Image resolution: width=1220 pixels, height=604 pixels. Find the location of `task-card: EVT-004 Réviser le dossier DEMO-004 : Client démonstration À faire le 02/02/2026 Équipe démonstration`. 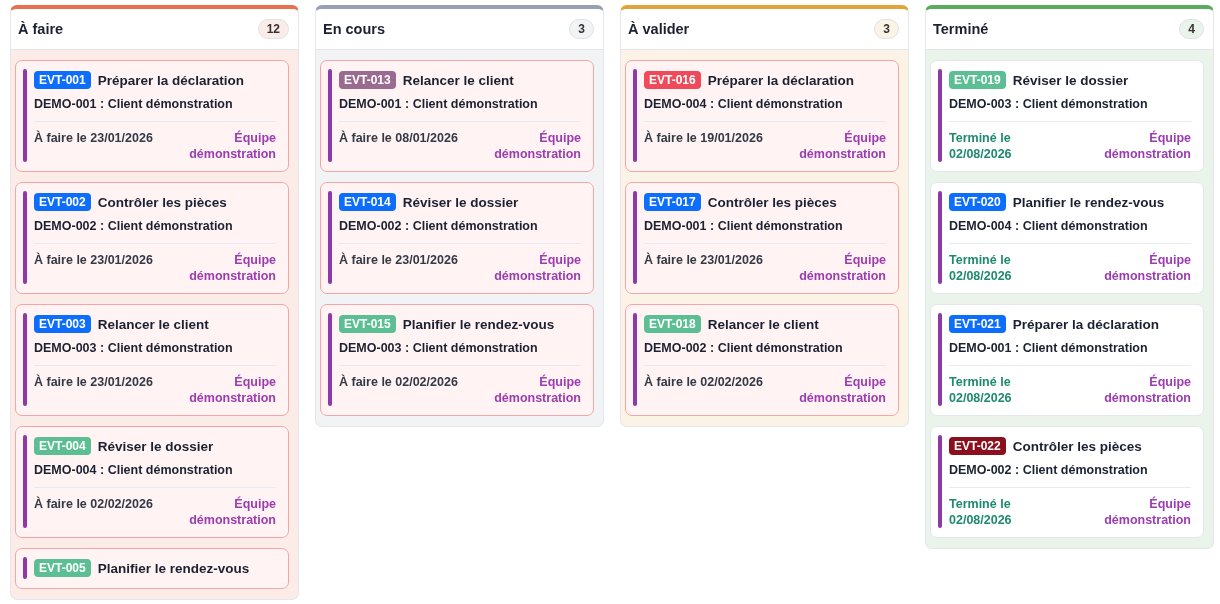

task-card: EVT-004 Réviser le dossier DEMO-004 : Client démonstration À faire le 02/02/2026 Équipe démonstration is located at coordinates (152, 482).